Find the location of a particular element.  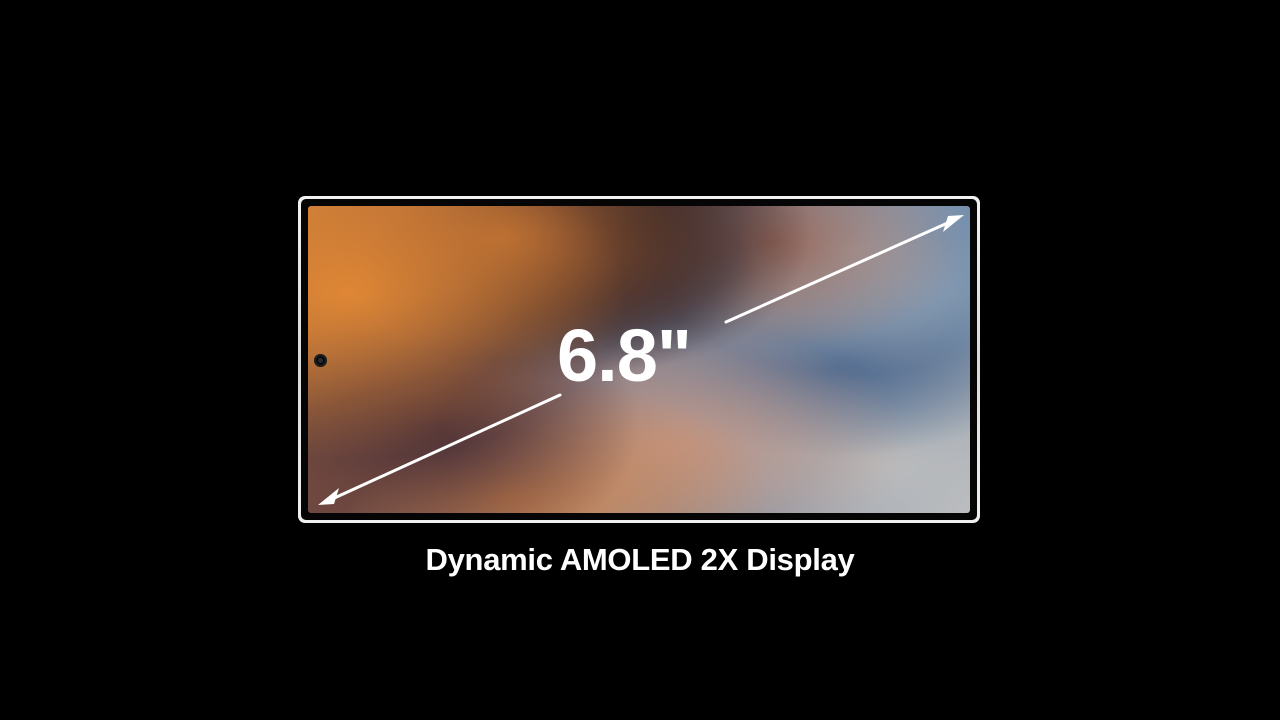

arrowhead-lower-left is located at coordinates (328, 496).